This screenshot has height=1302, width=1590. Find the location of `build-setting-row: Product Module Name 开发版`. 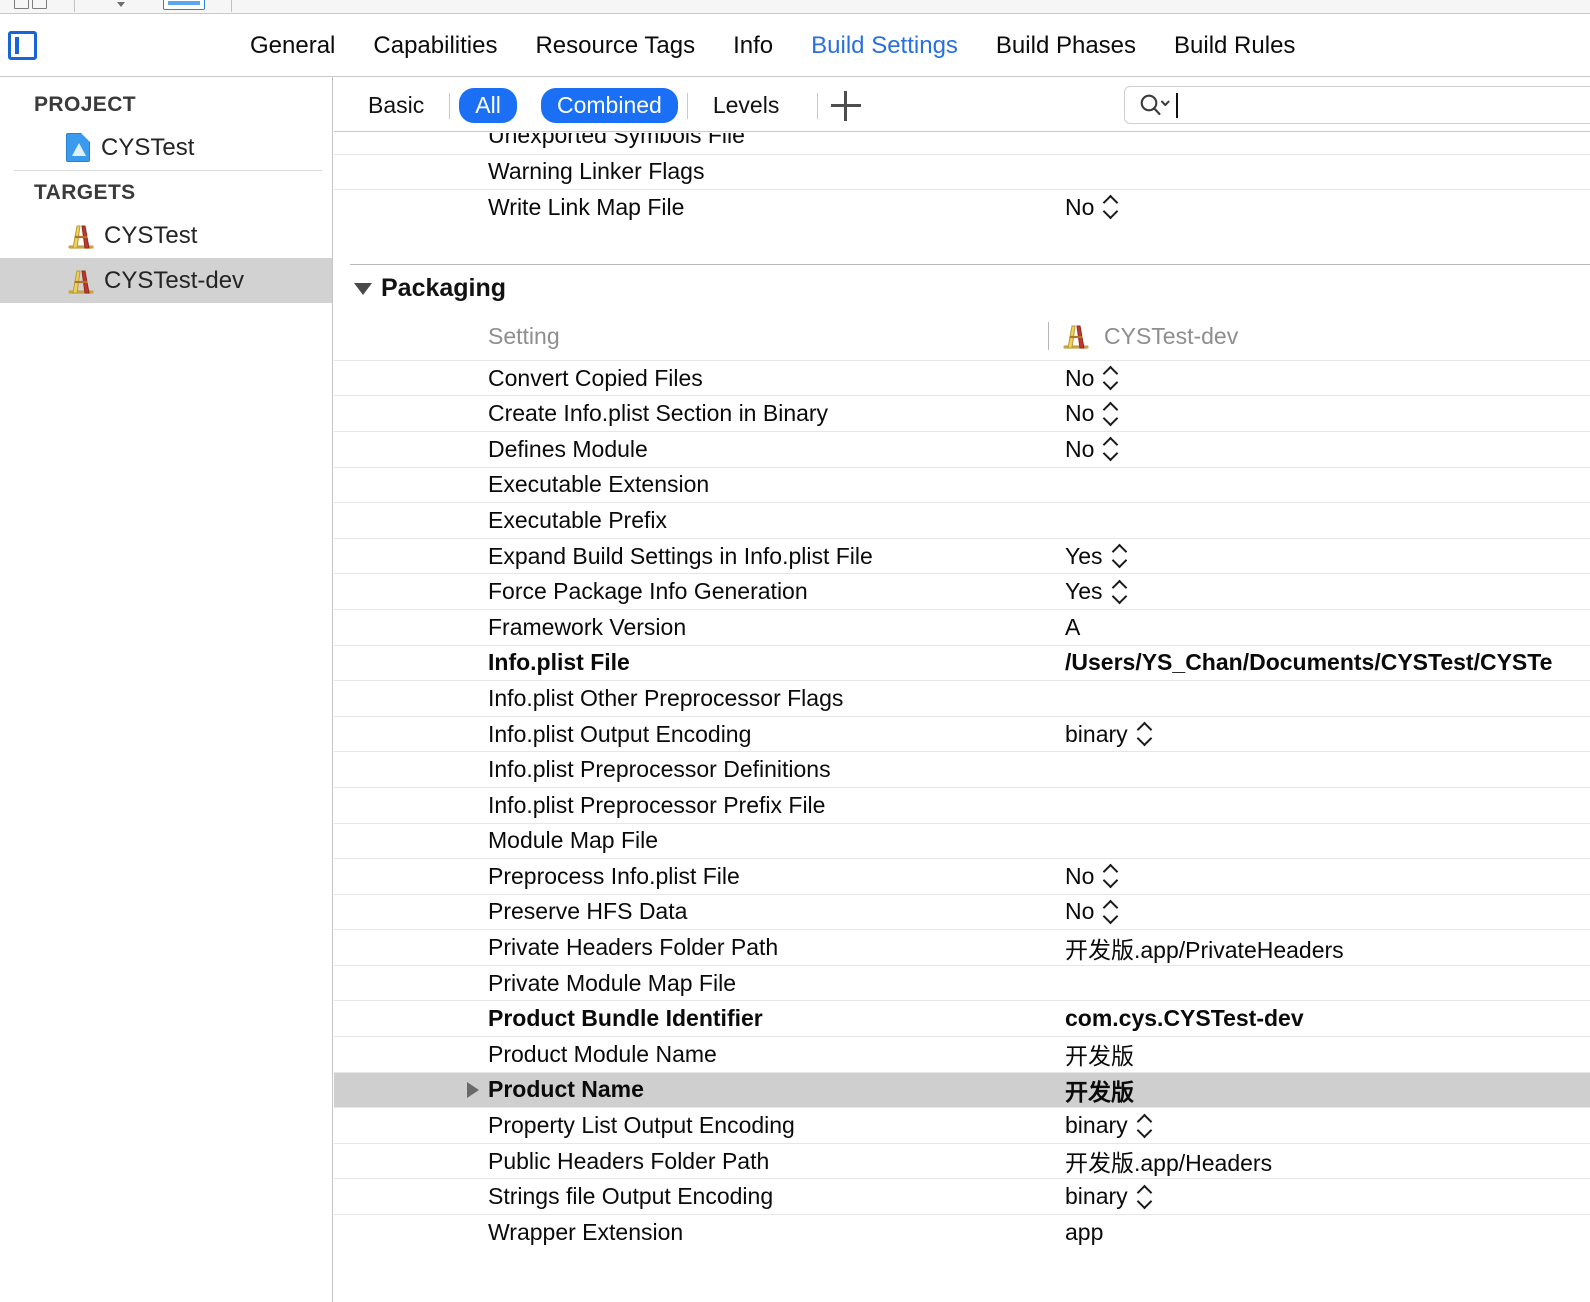

build-setting-row: Product Module Name 开发版 is located at coordinates (962, 1054).